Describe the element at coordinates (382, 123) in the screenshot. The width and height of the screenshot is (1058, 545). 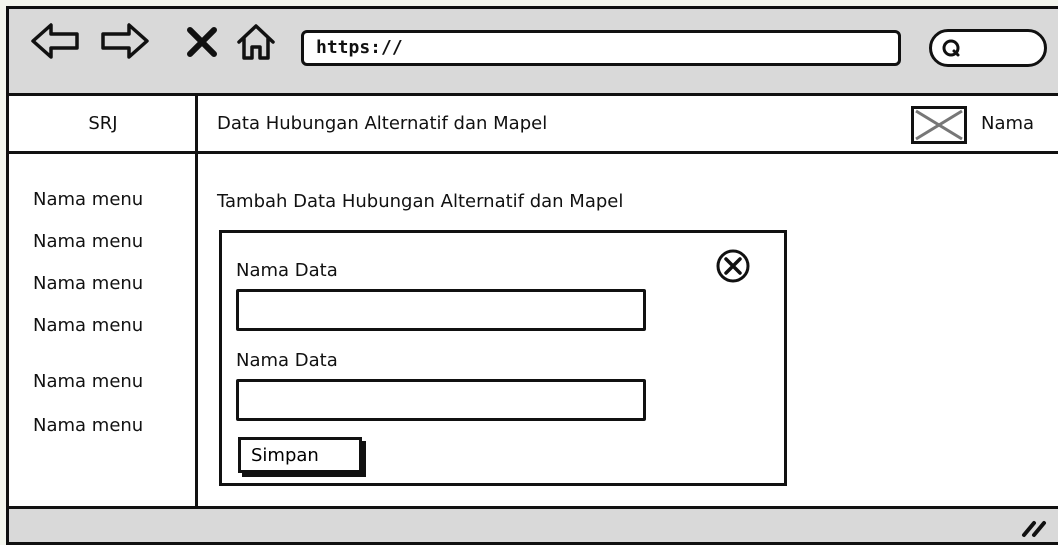
I see `page-title: Data Hubungan Alternatif dan Mapel` at that location.